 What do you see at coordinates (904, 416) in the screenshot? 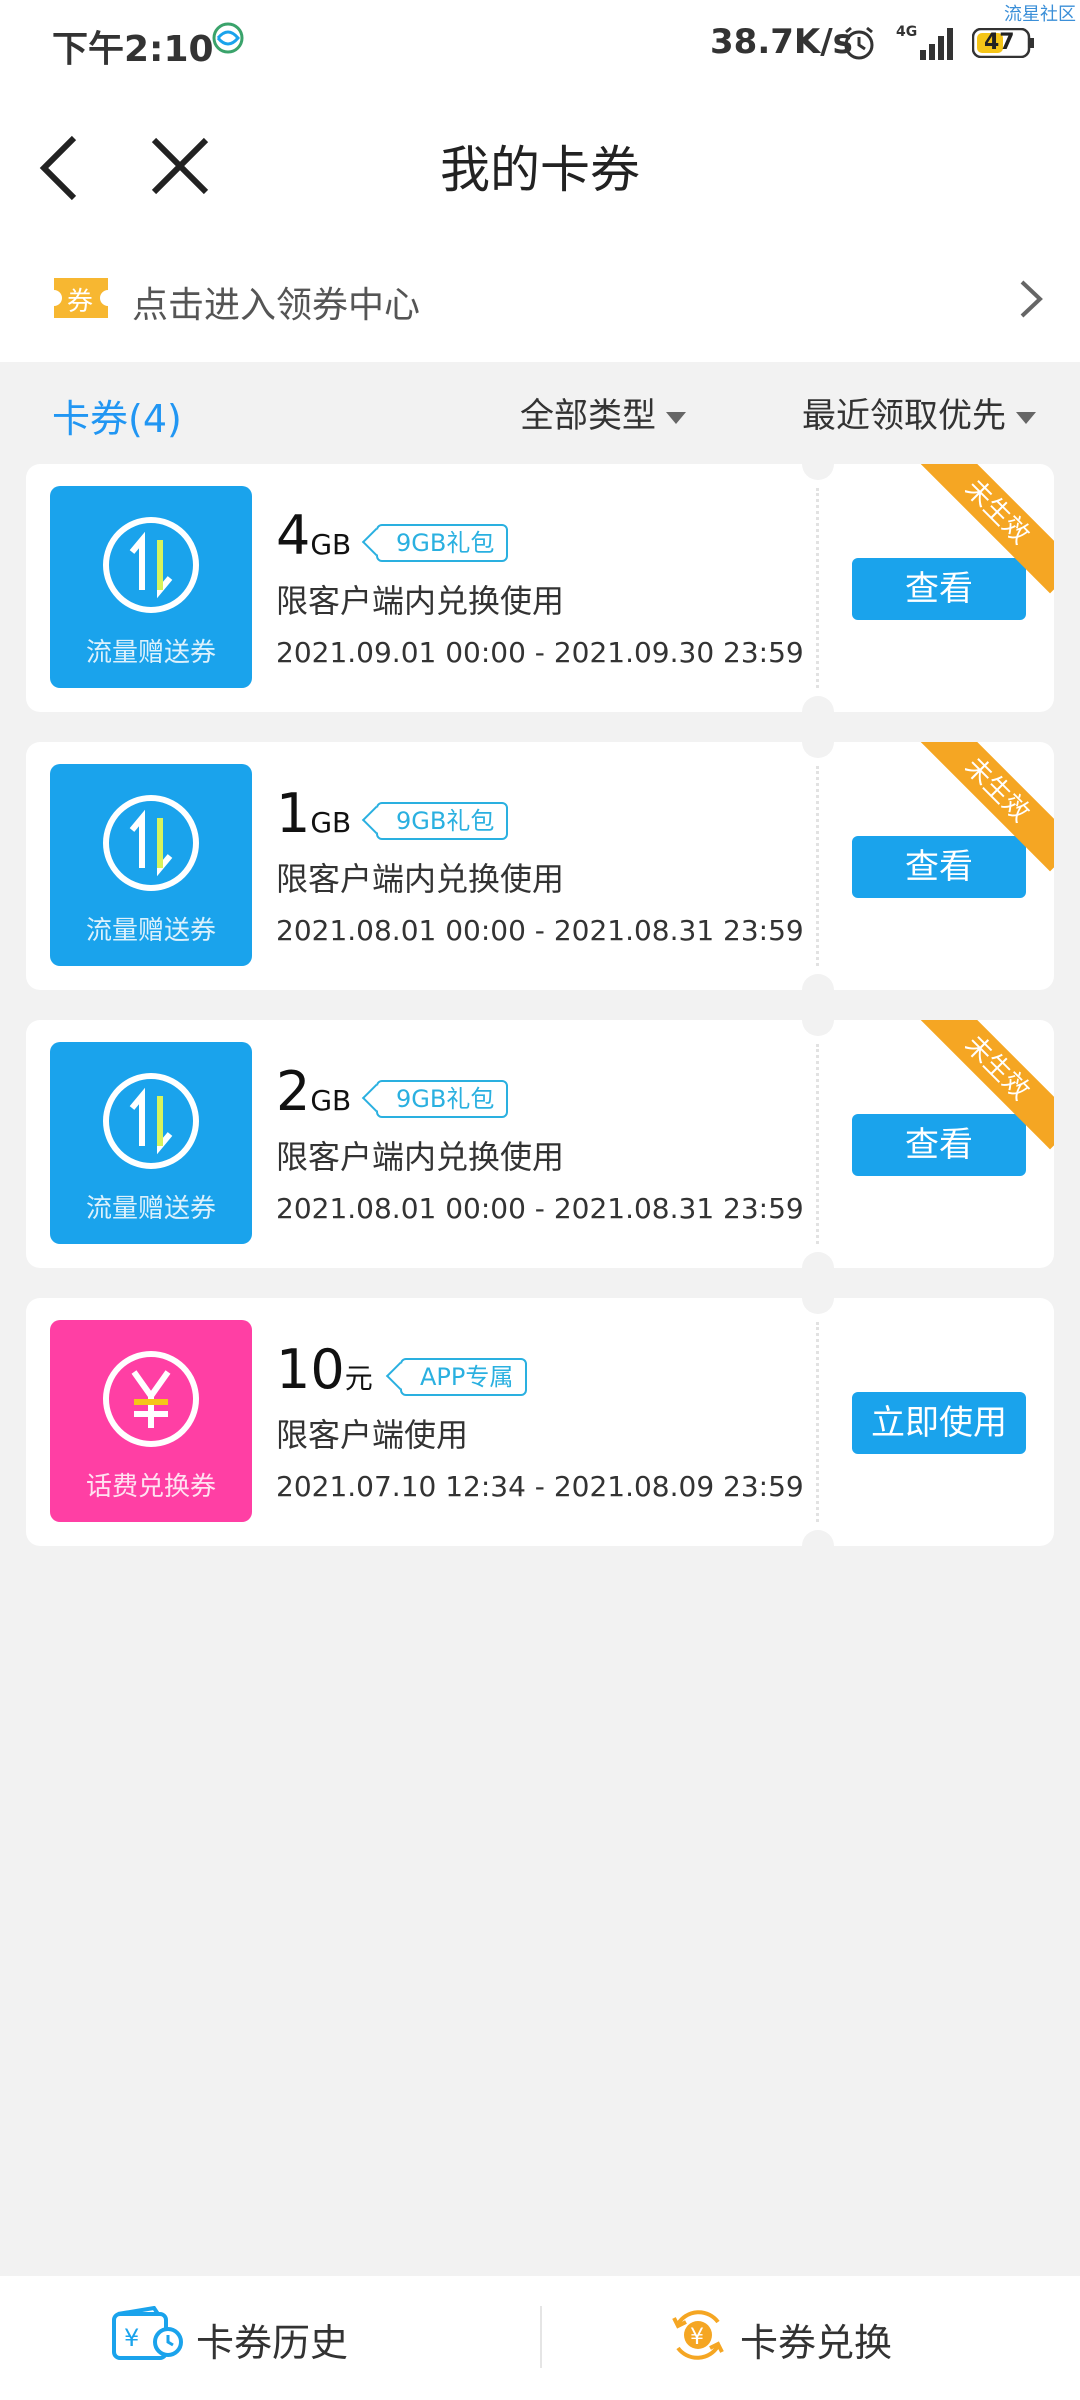
I see `sort-label: 最近领取优先` at bounding box center [904, 416].